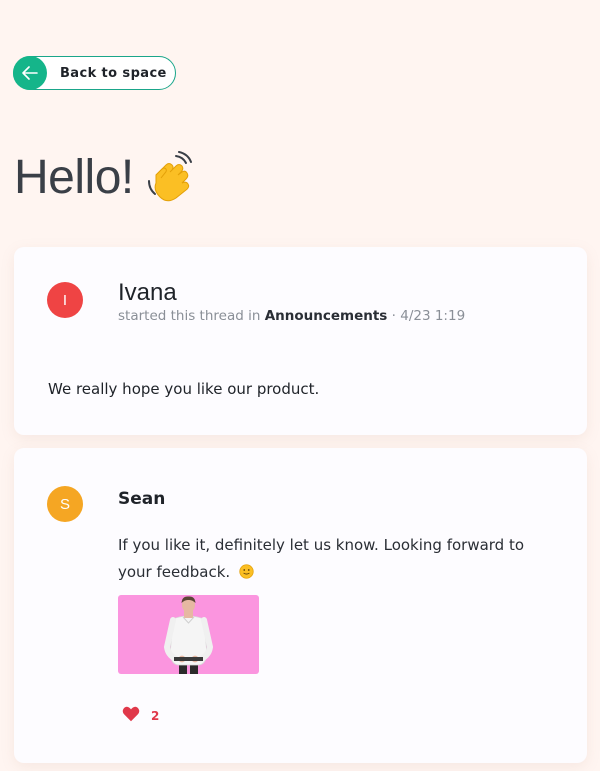 The width and height of the screenshot is (600, 771). I want to click on avatar: I, so click(65, 300).